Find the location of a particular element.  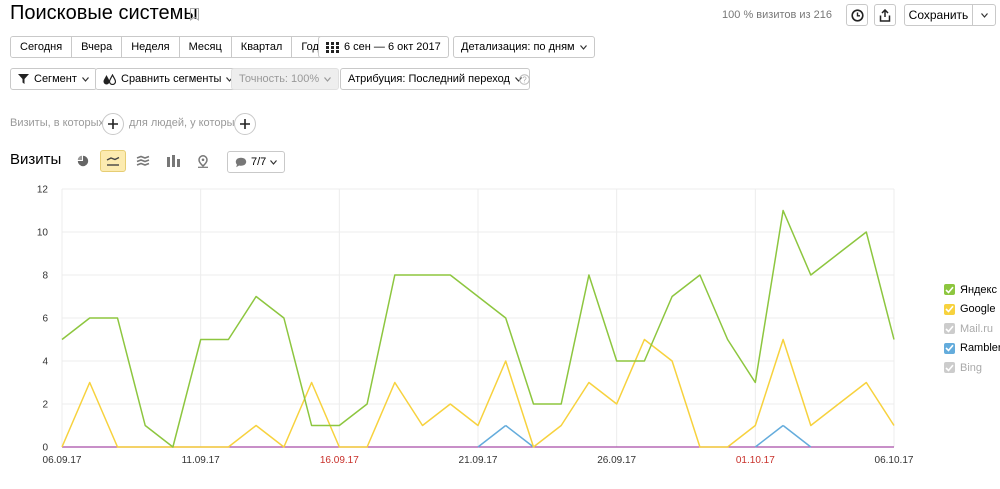

history-button is located at coordinates (857, 15).